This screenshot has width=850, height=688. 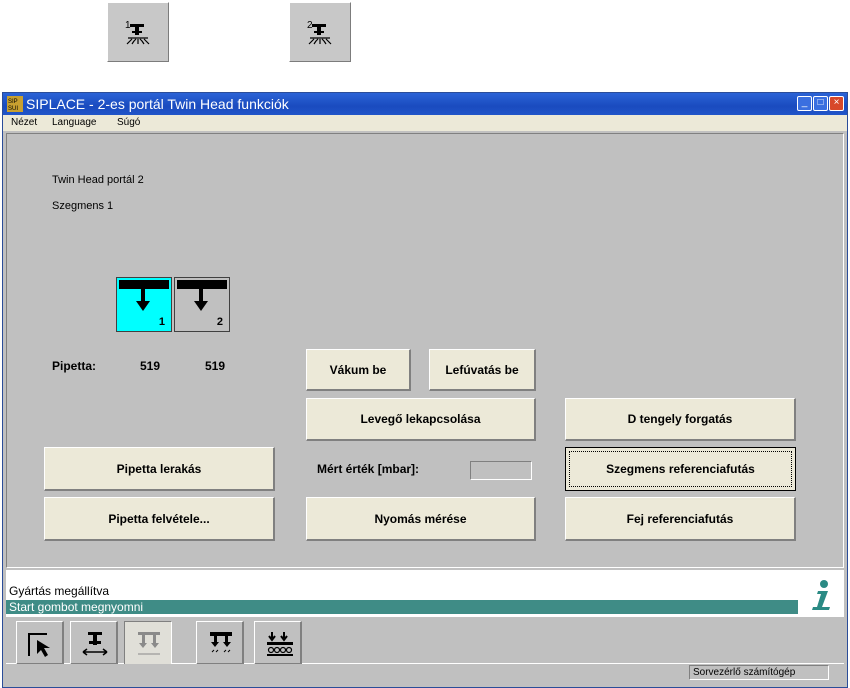 What do you see at coordinates (821, 594) in the screenshot?
I see `info-icon` at bounding box center [821, 594].